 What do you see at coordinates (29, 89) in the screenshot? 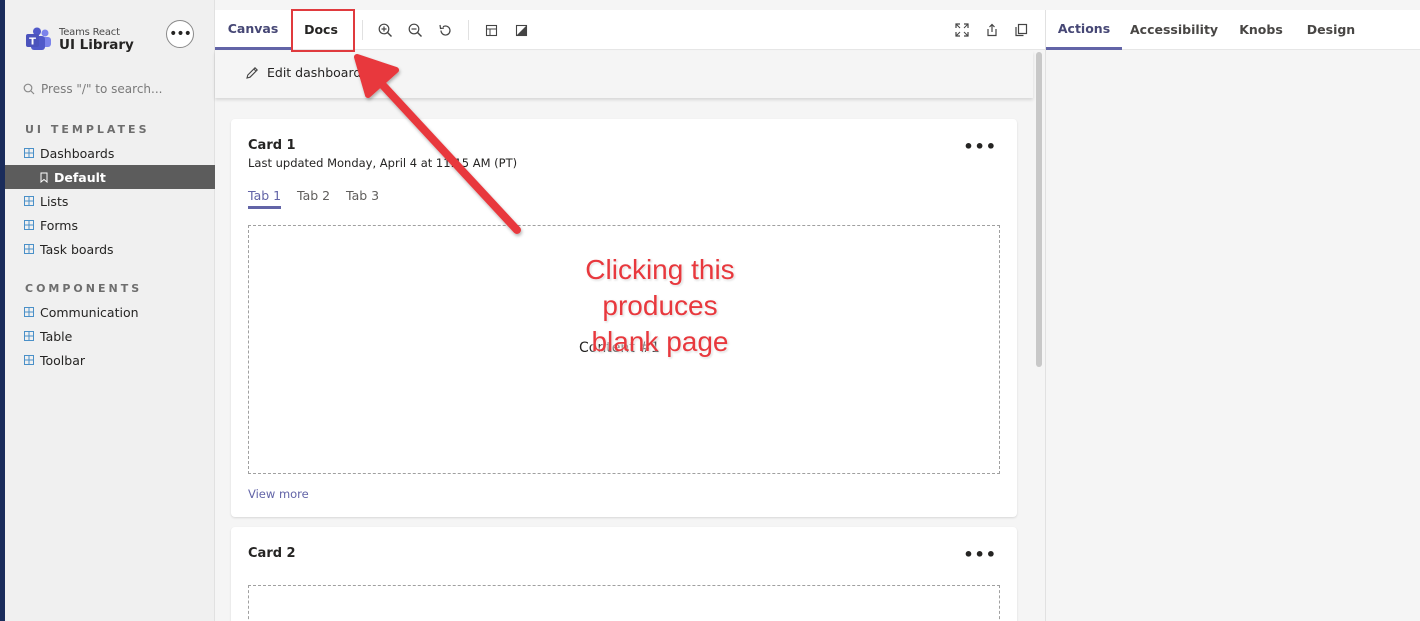
I see `search-icon` at bounding box center [29, 89].